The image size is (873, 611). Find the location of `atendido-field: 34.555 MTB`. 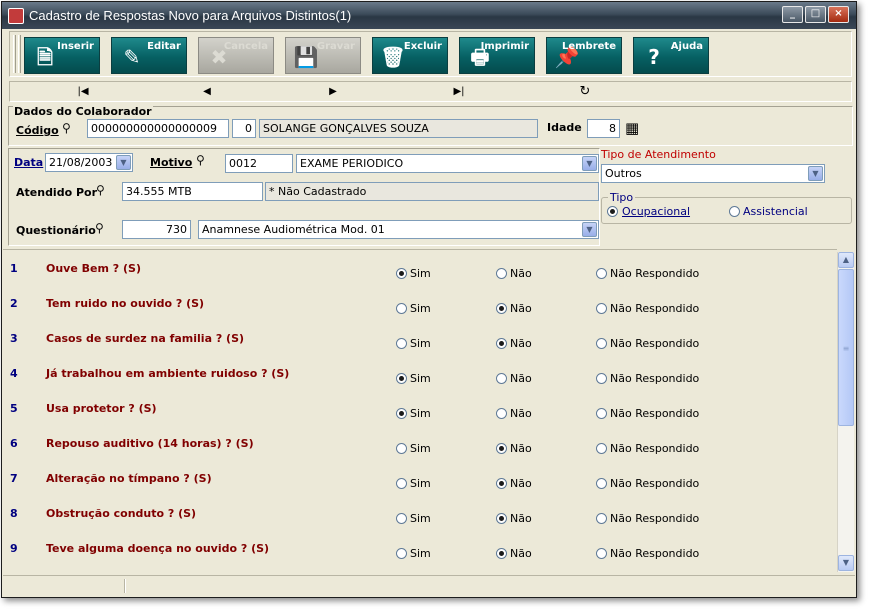

atendido-field: 34.555 MTB is located at coordinates (192, 191).